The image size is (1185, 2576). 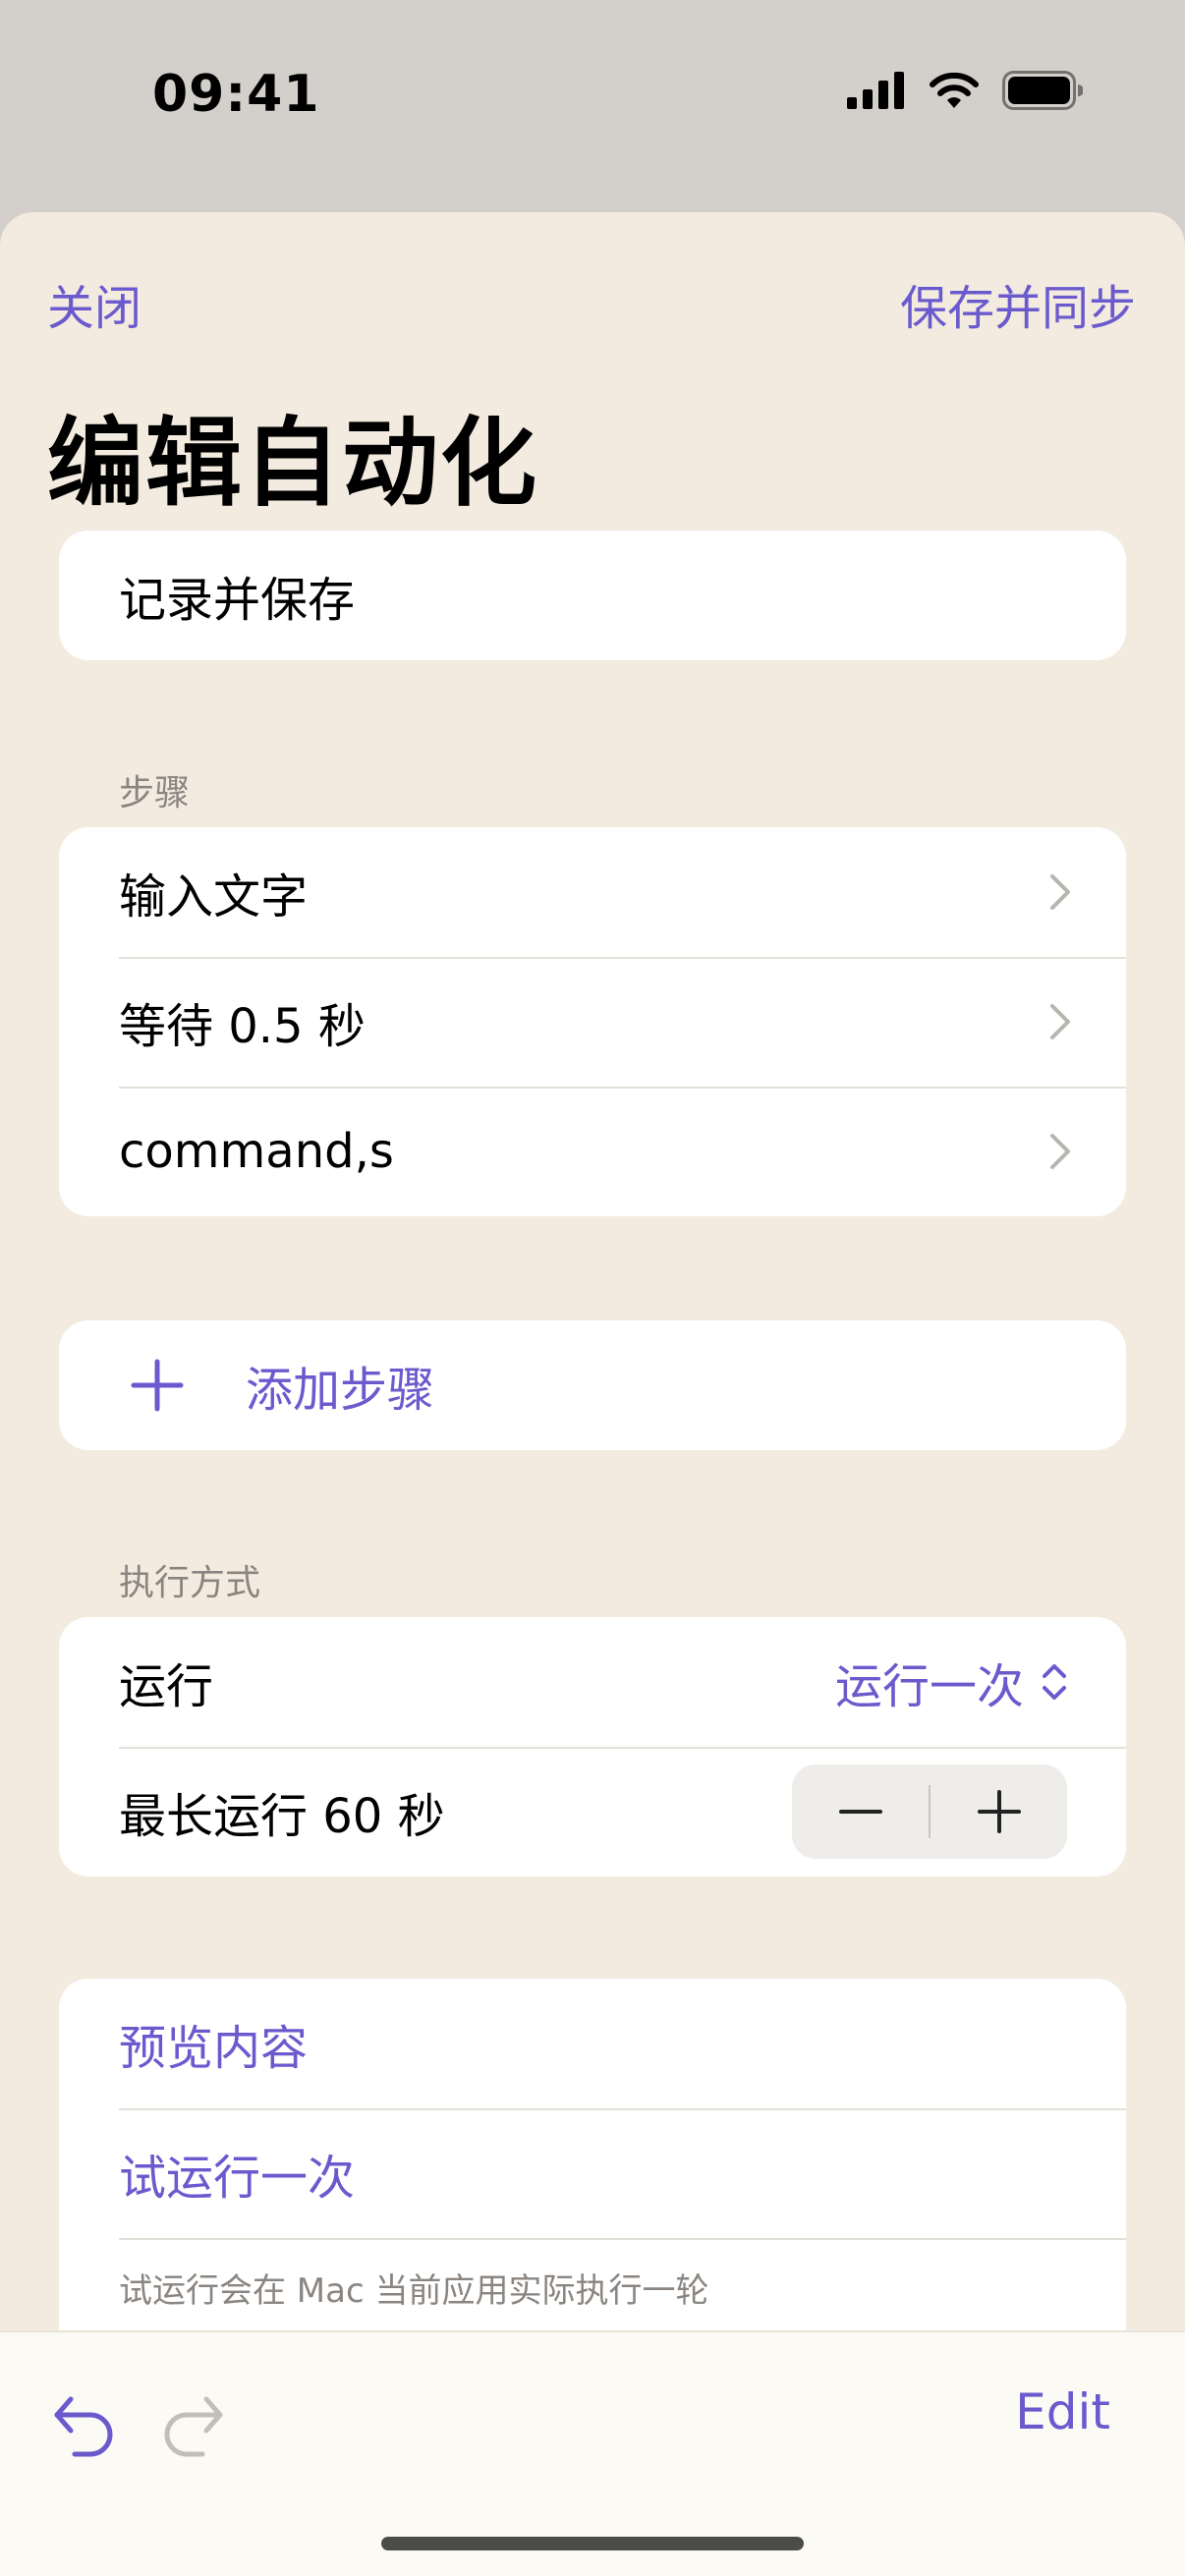 I want to click on undo-icon, so click(x=84, y=2424).